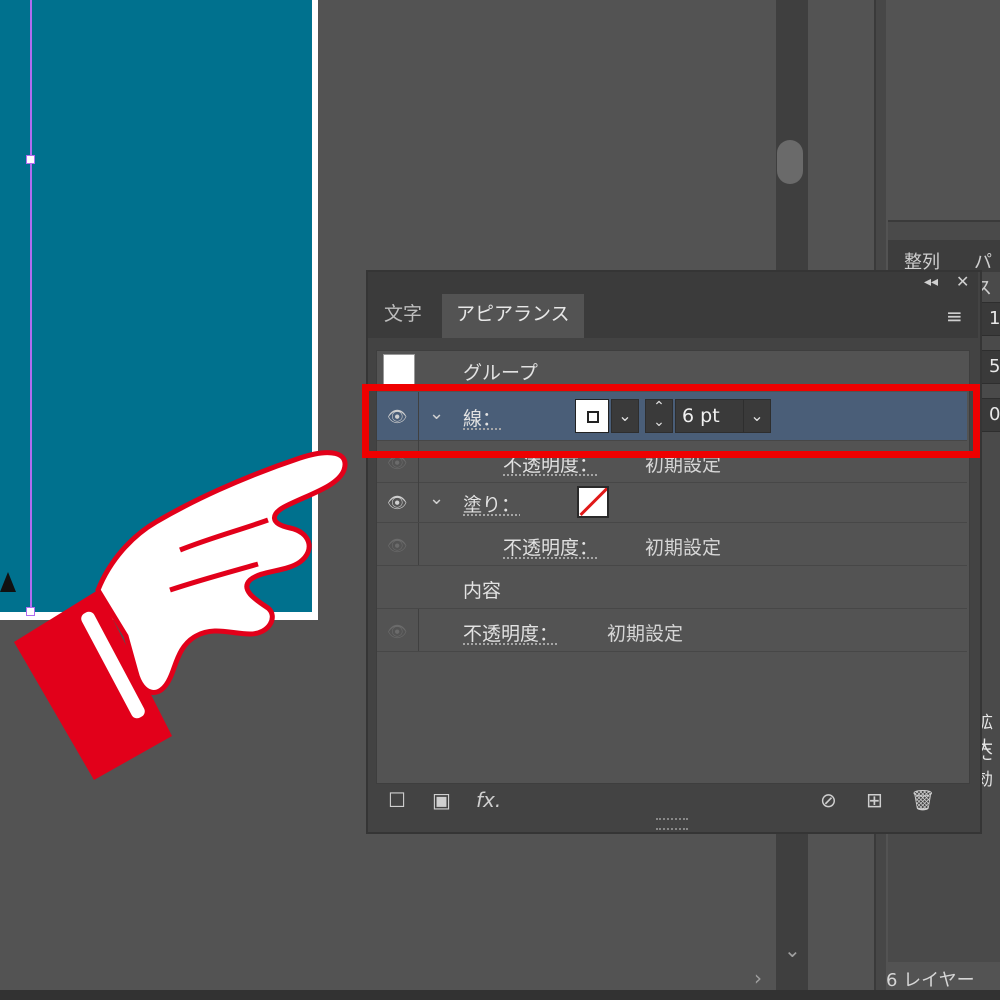  What do you see at coordinates (500, 373) in the screenshot?
I see `group-label: グループ` at bounding box center [500, 373].